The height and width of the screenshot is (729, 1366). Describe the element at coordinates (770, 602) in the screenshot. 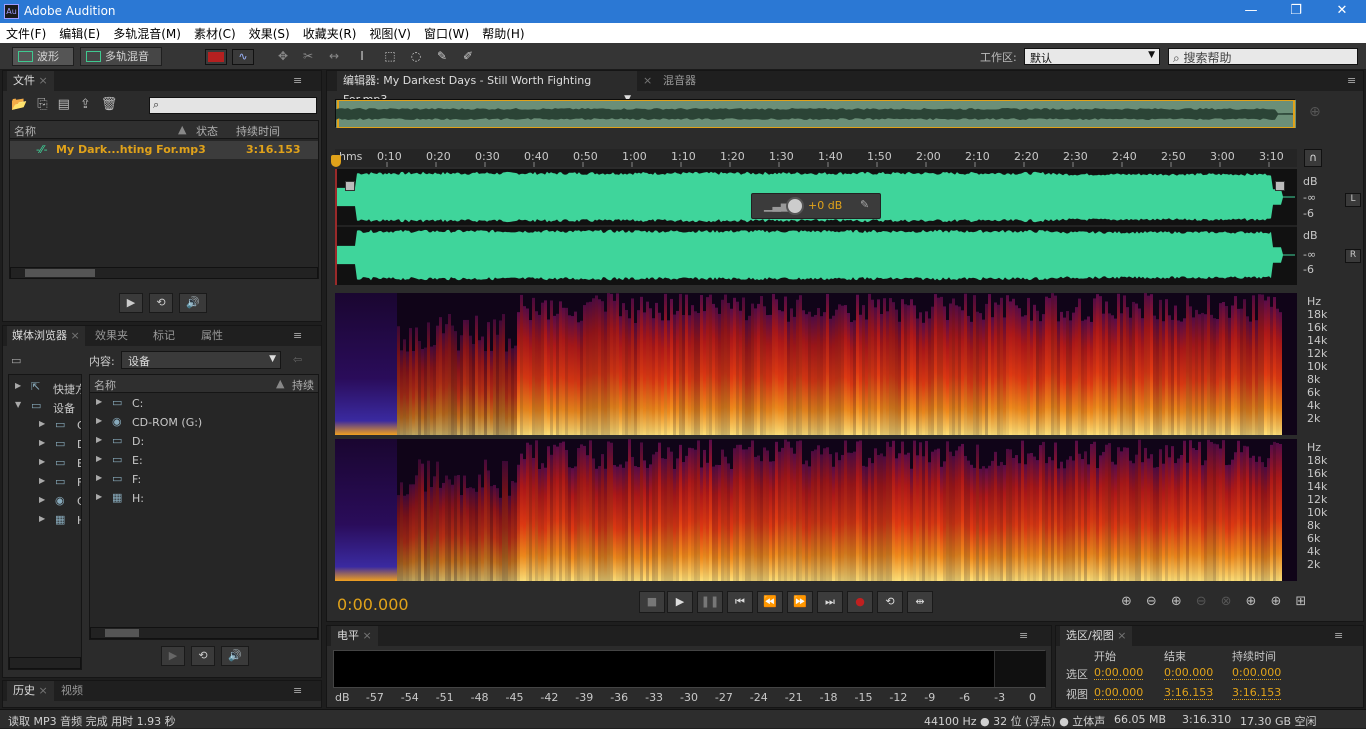

I see `rewind-button: ⏪` at that location.